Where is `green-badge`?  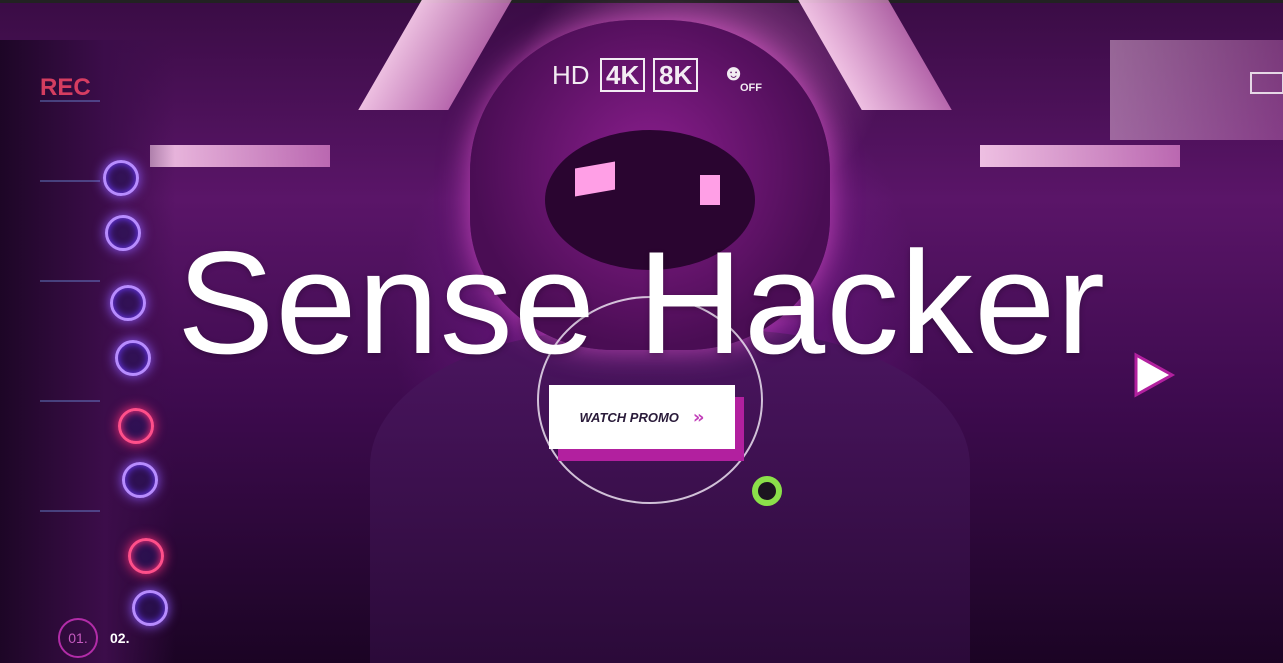
green-badge is located at coordinates (767, 491).